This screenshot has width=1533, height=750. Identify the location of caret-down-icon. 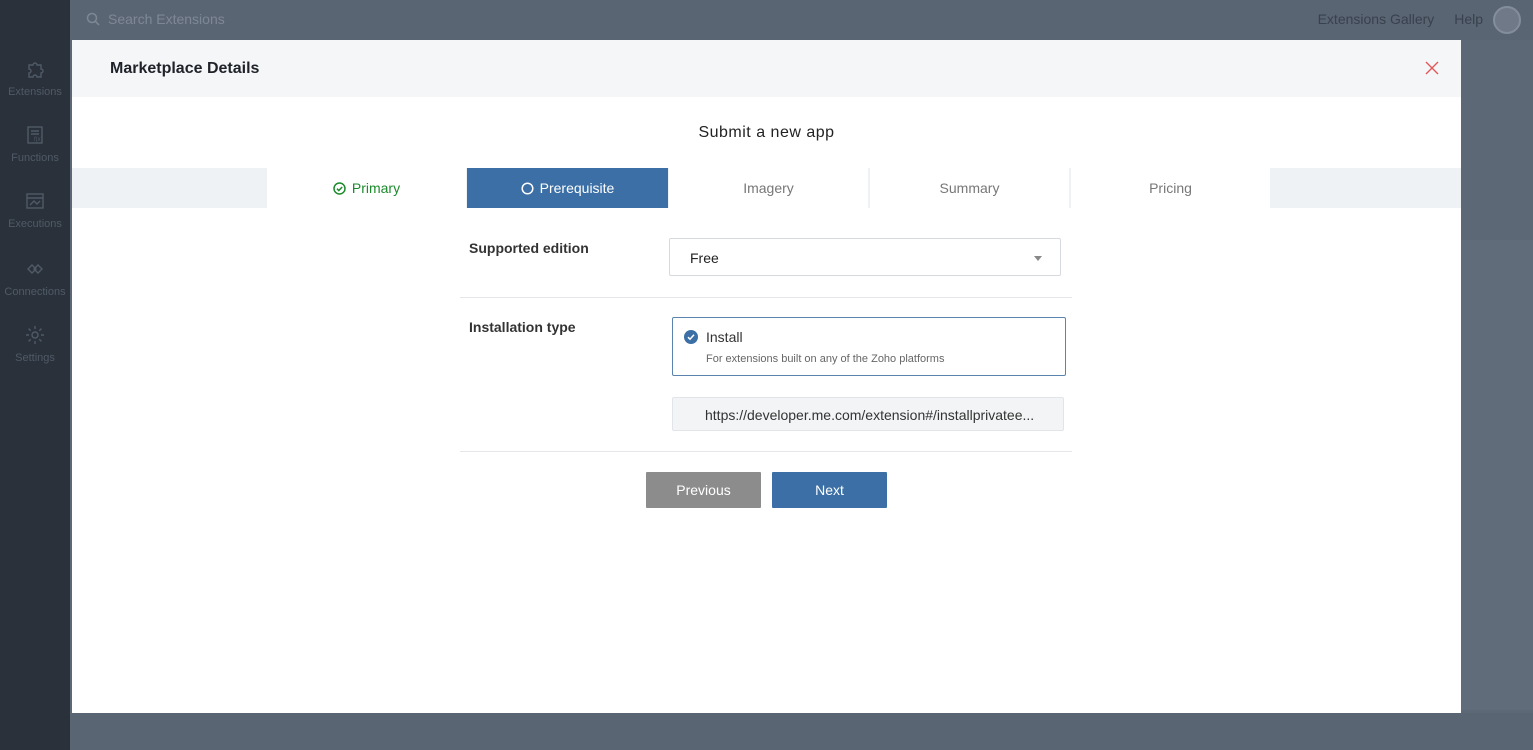
(1038, 258).